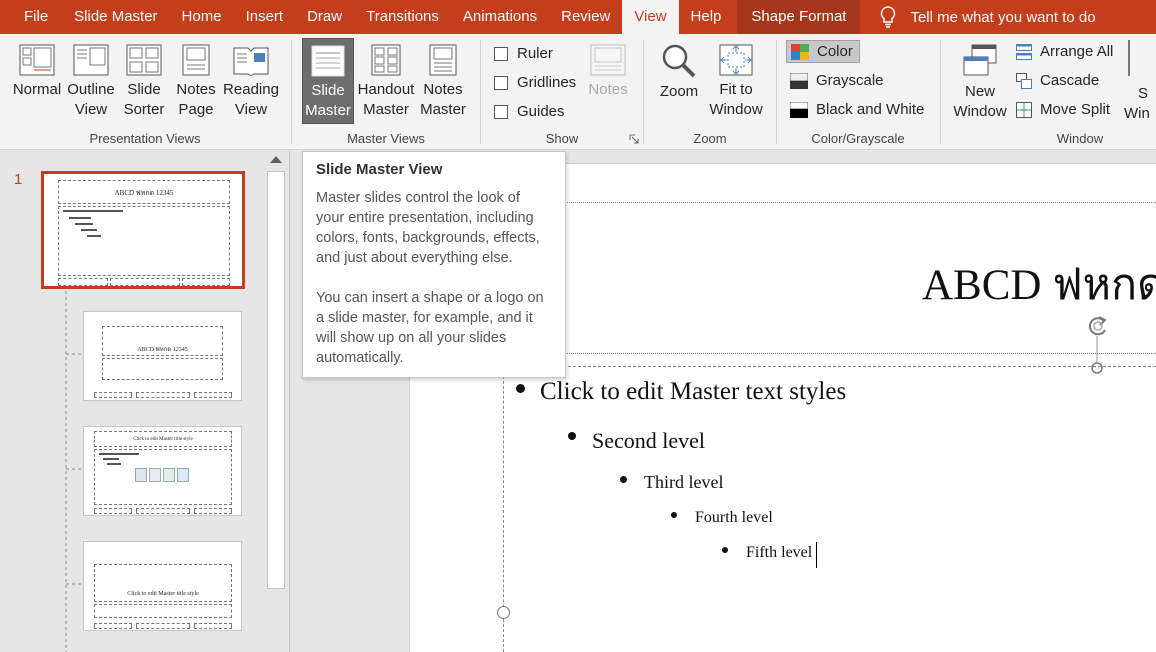  I want to click on reading-view-button: Reading View, so click(251, 79).